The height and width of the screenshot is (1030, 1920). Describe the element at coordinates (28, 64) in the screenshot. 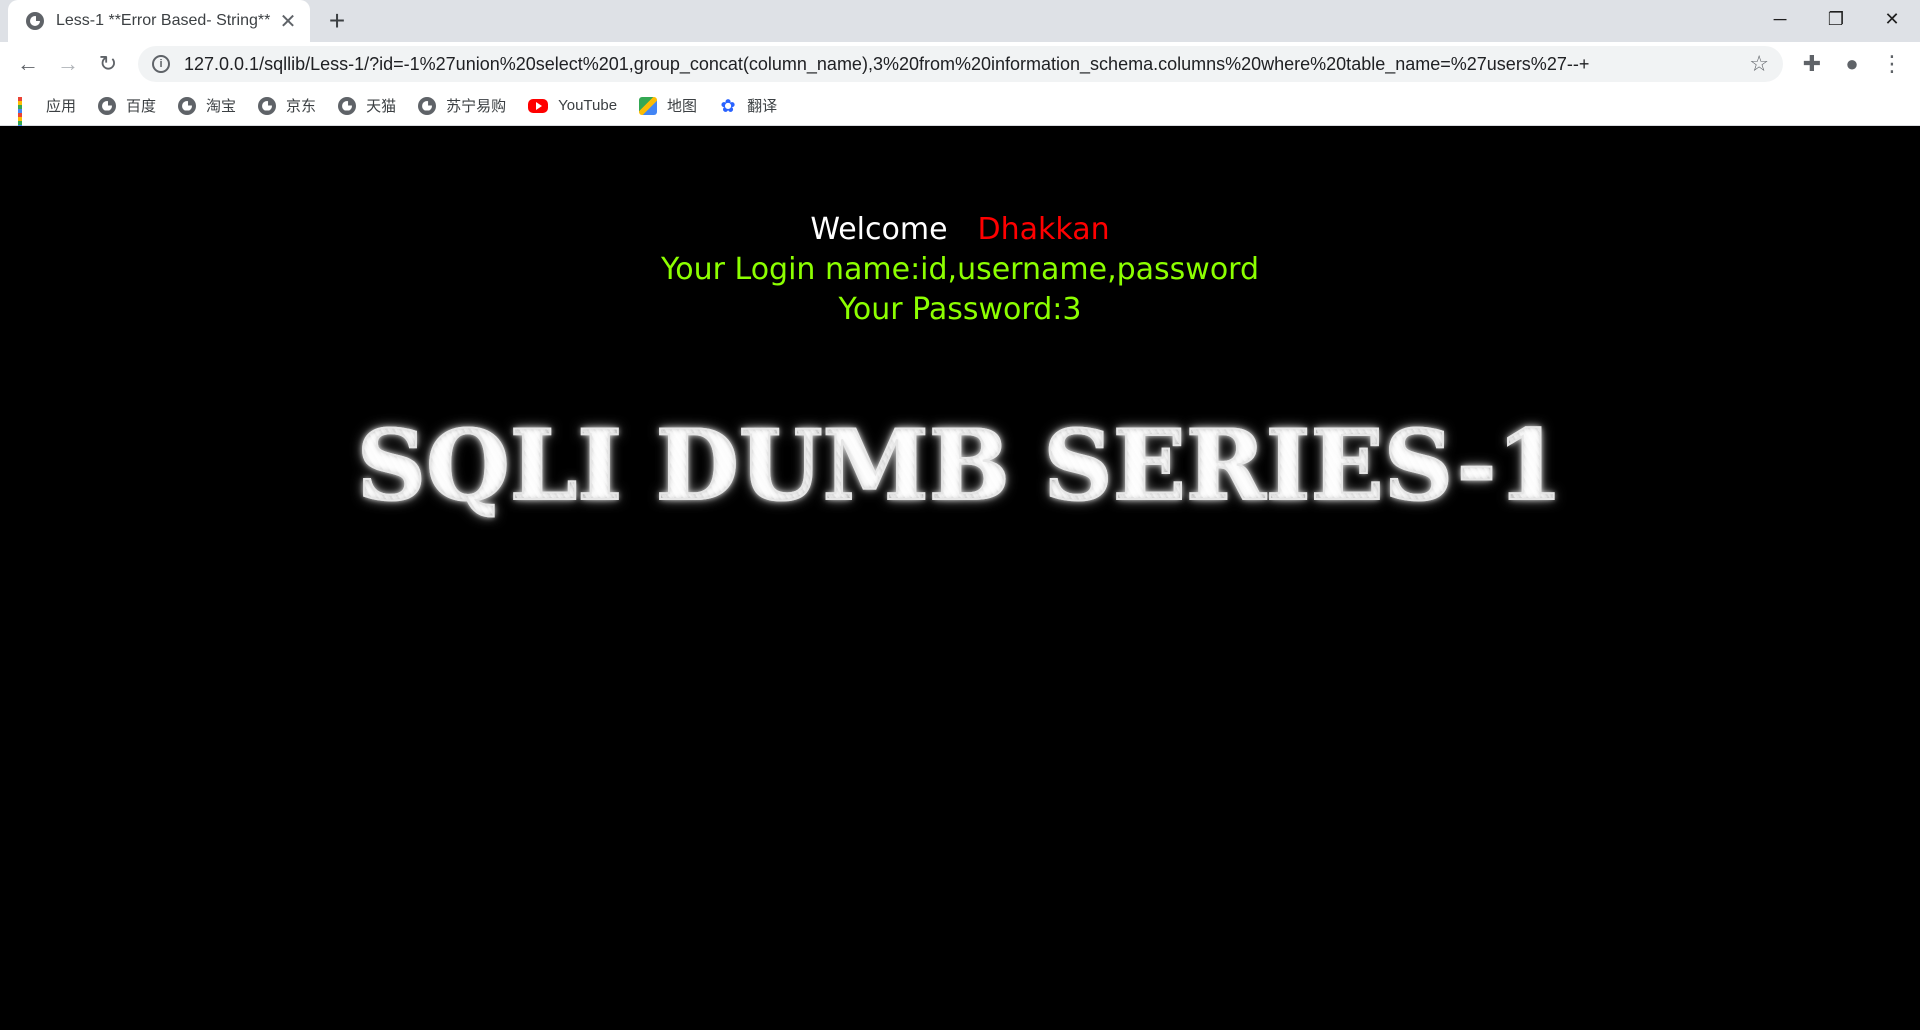

I see `back-button: ←` at that location.